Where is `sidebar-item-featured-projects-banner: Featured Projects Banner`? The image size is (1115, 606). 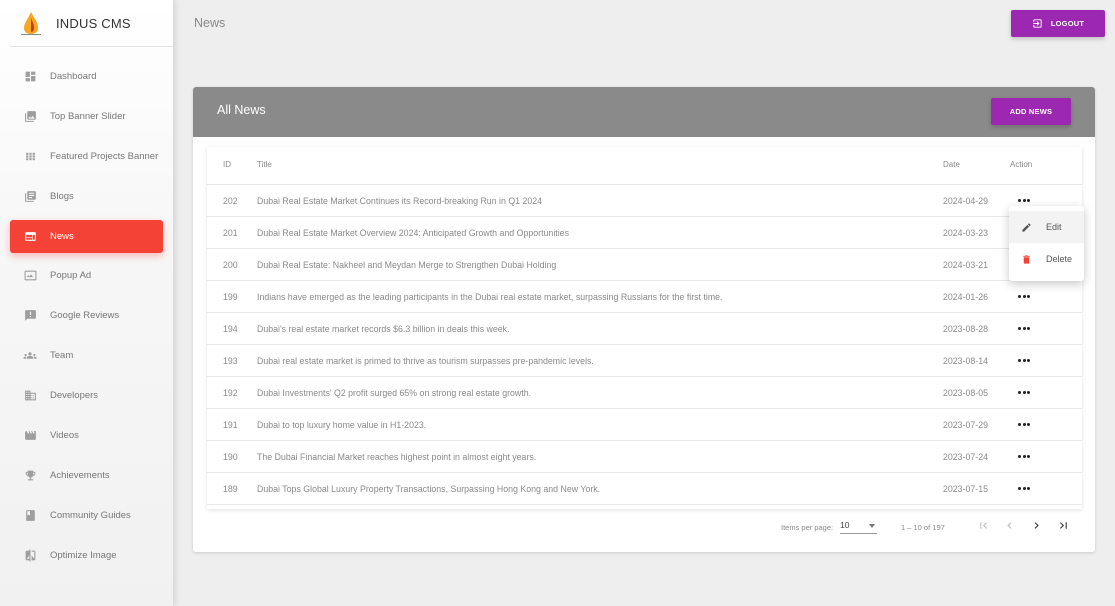
sidebar-item-featured-projects-banner: Featured Projects Banner is located at coordinates (86, 156).